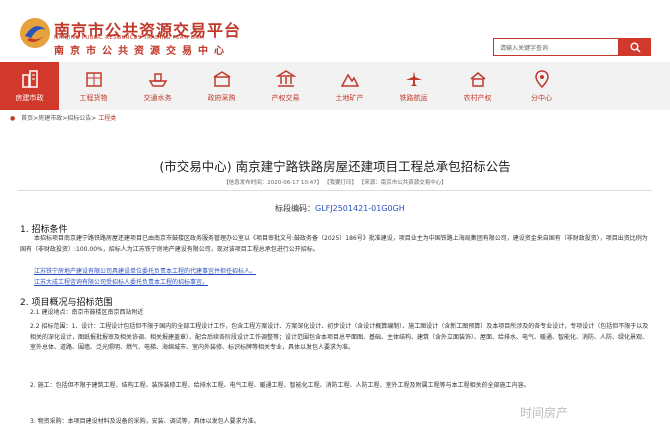 This screenshot has height=445, width=670. I want to click on nav-label: 工程货物, so click(93, 98).